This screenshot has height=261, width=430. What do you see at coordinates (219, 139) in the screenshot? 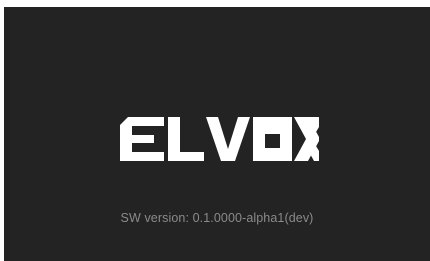
I see `elvox-logo` at bounding box center [219, 139].